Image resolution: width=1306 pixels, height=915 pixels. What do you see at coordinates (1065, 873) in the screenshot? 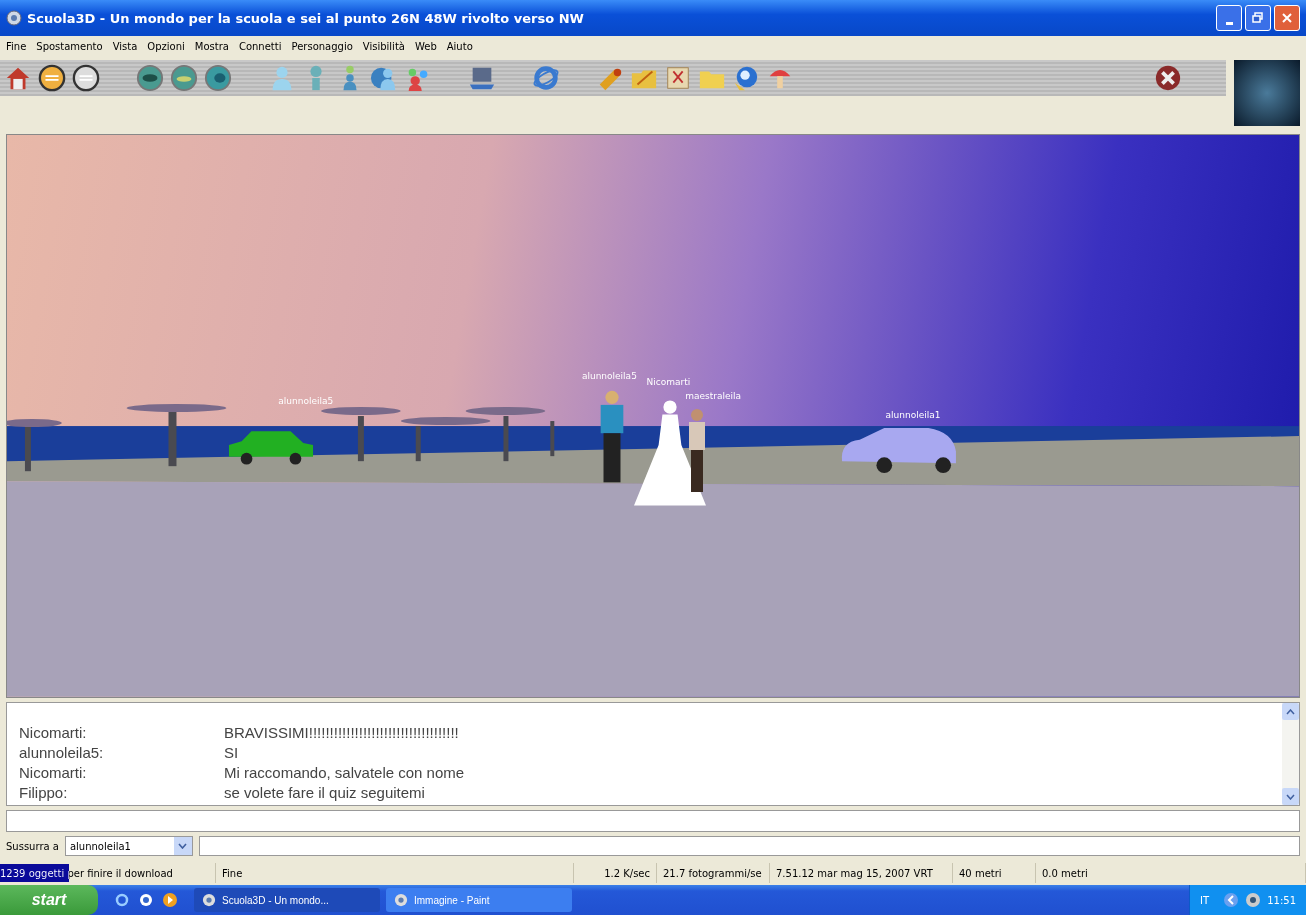
I see `status-text: 0.0 metri` at bounding box center [1065, 873].